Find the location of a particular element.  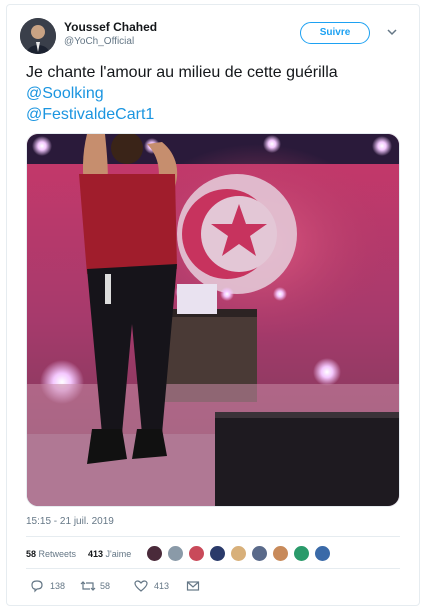

author-name: Youssef Chahed is located at coordinates (110, 27).